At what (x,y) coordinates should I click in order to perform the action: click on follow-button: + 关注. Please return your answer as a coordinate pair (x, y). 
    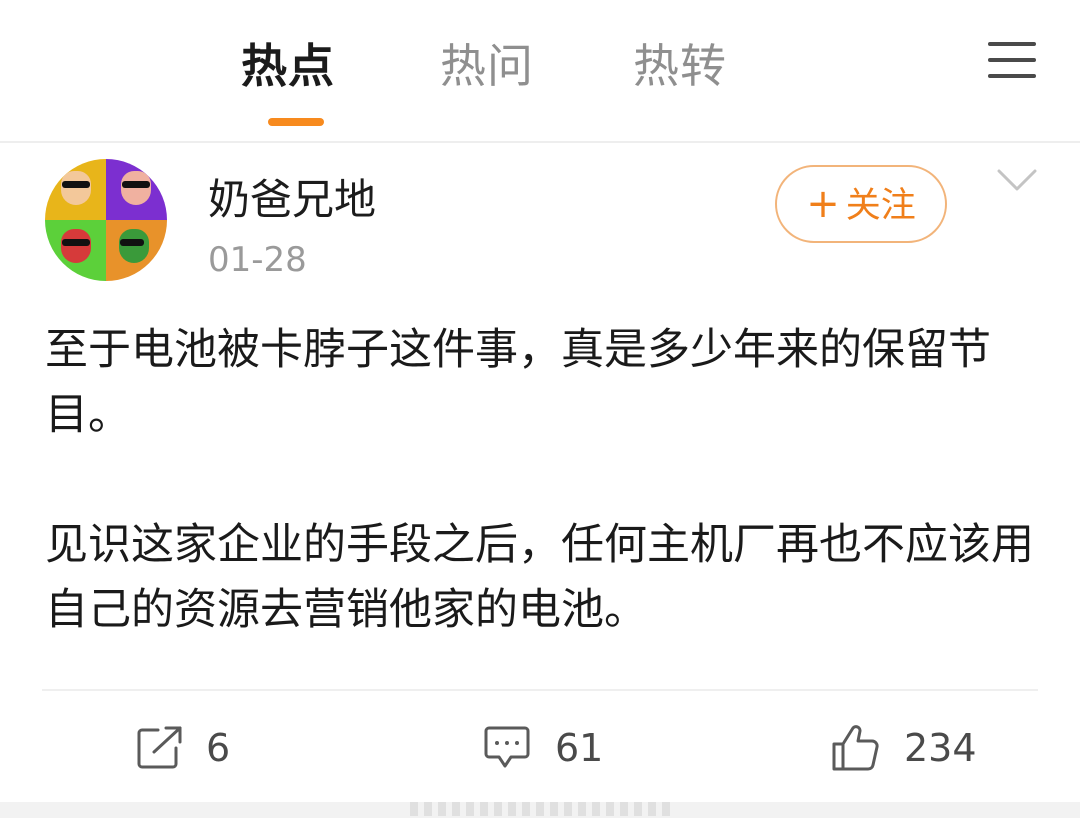
    Looking at the image, I should click on (861, 204).